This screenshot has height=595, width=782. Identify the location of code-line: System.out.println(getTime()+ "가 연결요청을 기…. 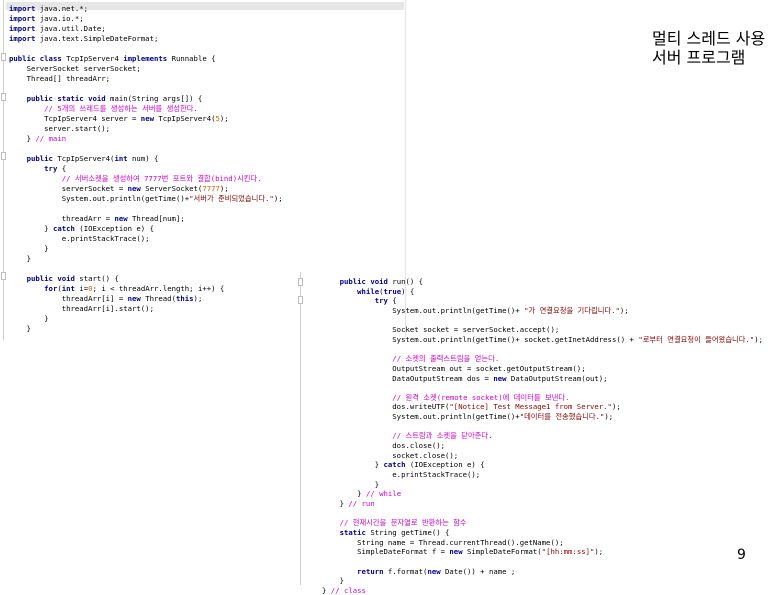
(475, 310).